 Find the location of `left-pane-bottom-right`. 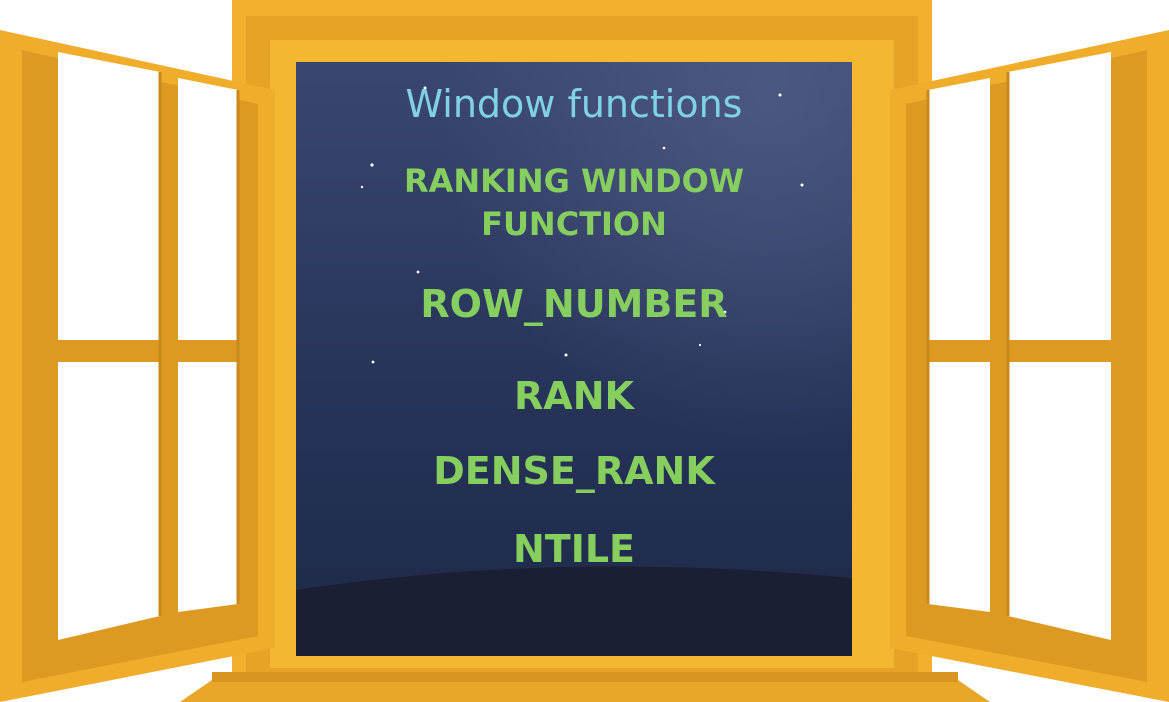

left-pane-bottom-right is located at coordinates (208, 487).